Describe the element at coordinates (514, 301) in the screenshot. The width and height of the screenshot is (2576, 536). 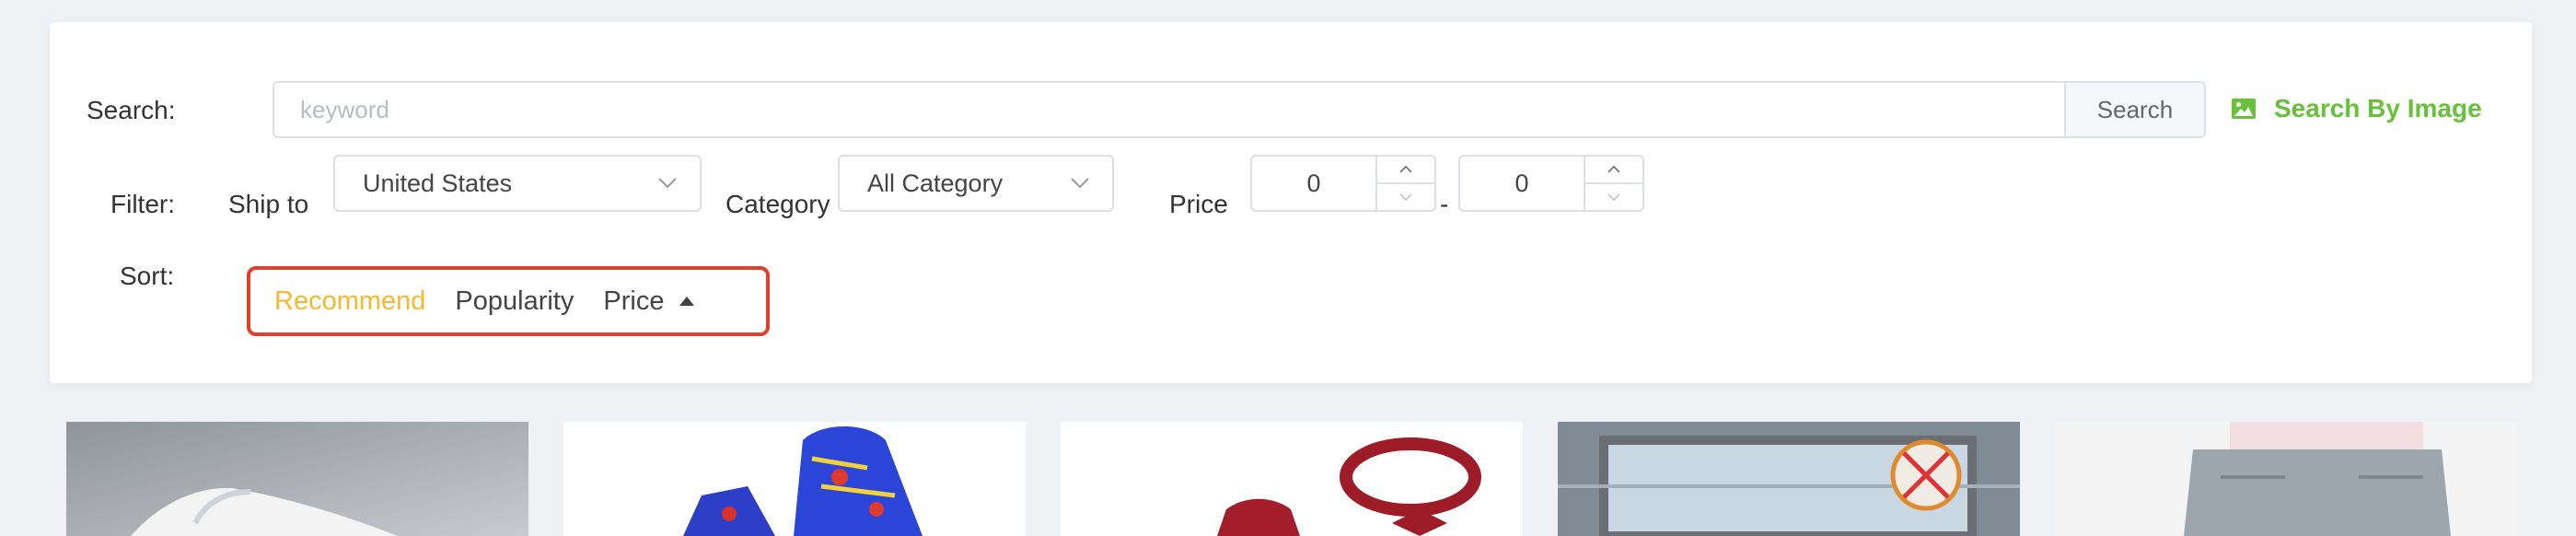
I see `sort-popularity: Popularity` at that location.